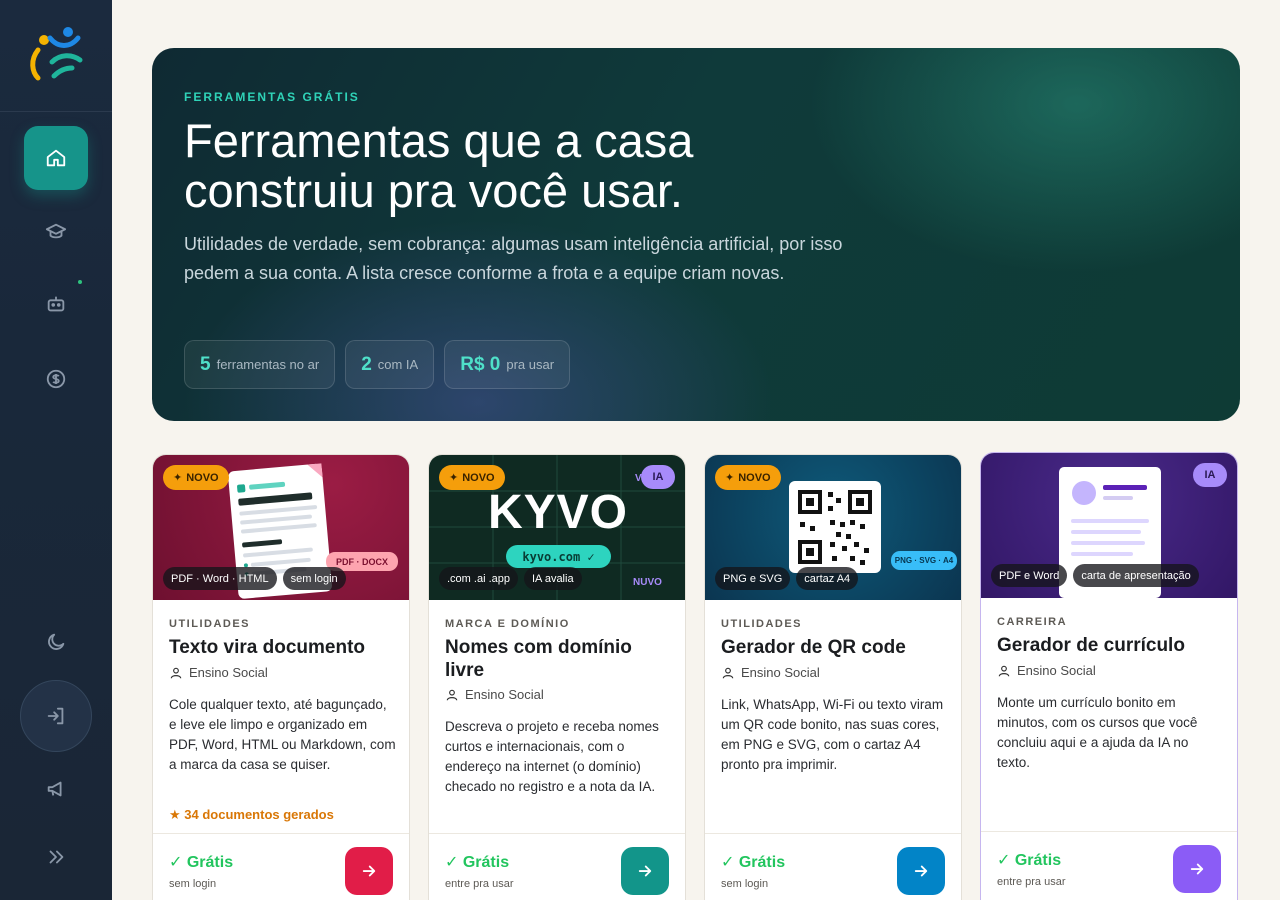 This screenshot has height=900, width=1280. What do you see at coordinates (480, 364) in the screenshot?
I see `stat-value: R$ 0` at bounding box center [480, 364].